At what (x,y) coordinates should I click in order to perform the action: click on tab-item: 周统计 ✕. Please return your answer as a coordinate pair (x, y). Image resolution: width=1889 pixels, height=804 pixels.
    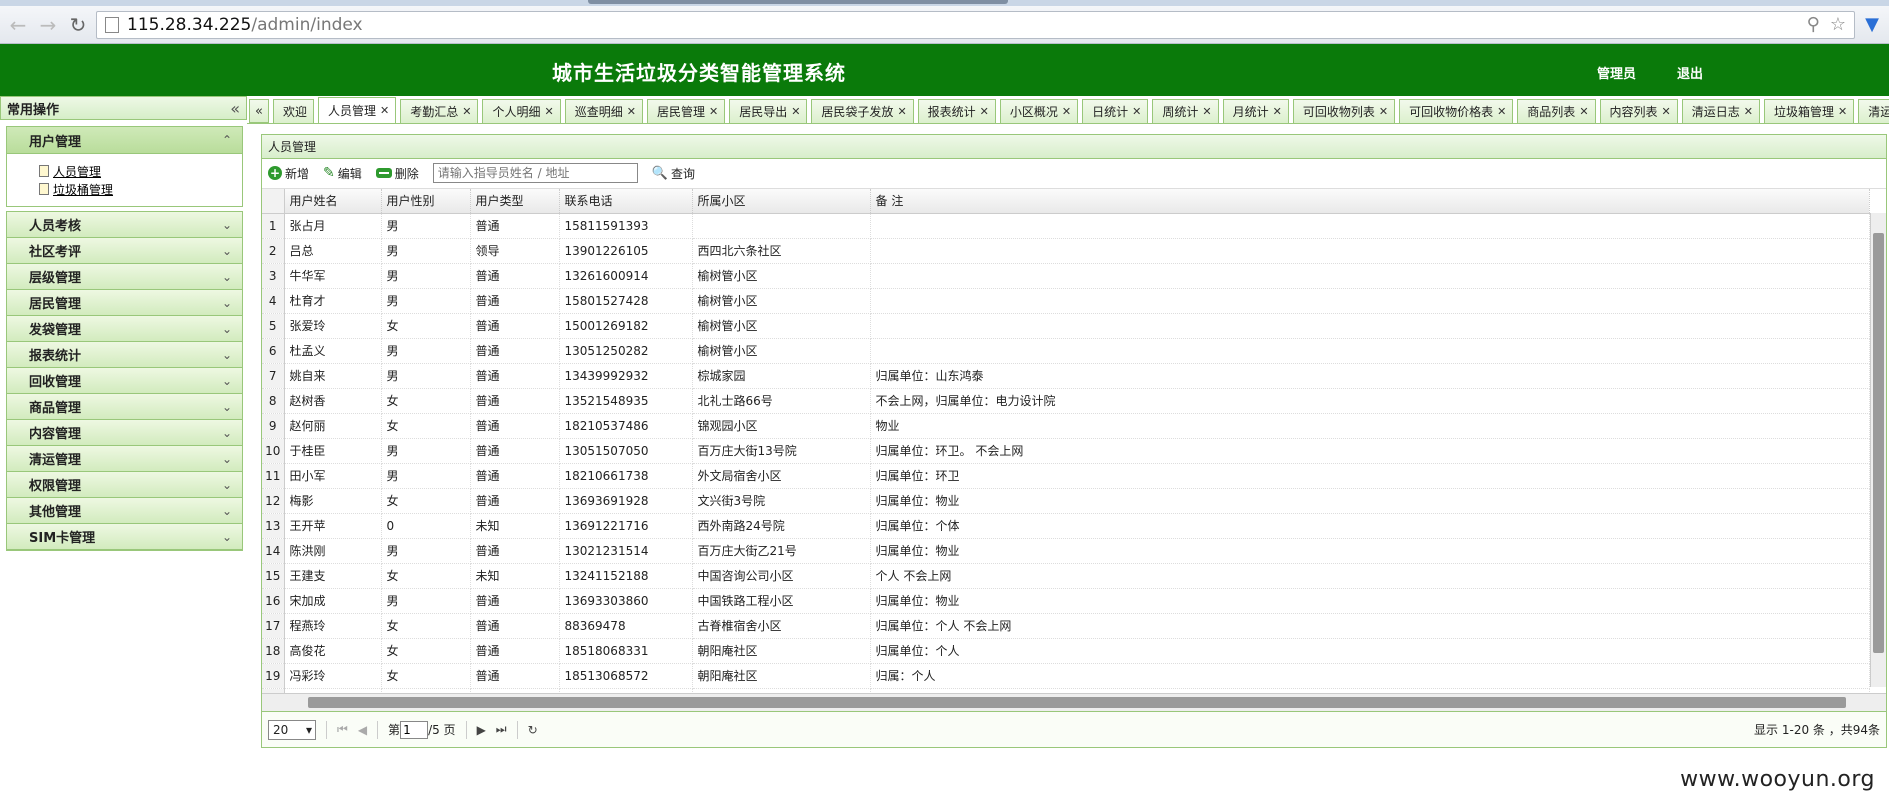
    Looking at the image, I should click on (1185, 111).